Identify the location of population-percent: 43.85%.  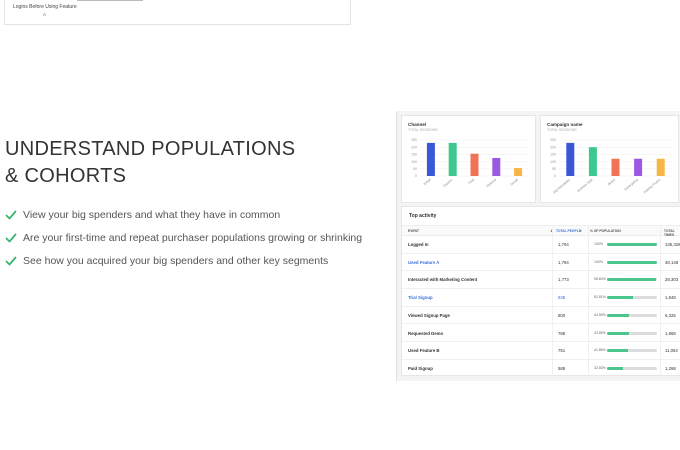
(600, 332).